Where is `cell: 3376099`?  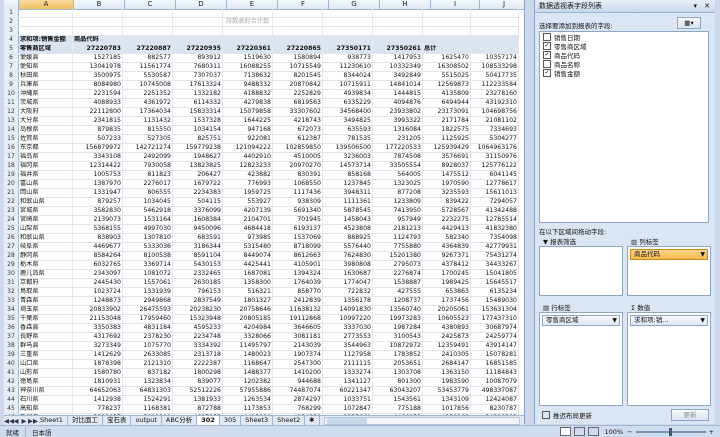 cell: 3376099 is located at coordinates (198, 211).